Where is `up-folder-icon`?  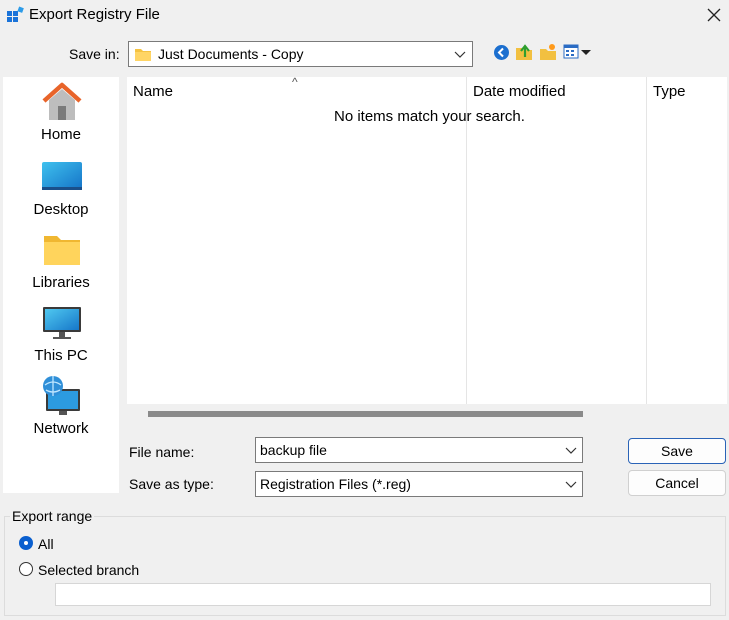 up-folder-icon is located at coordinates (524, 53).